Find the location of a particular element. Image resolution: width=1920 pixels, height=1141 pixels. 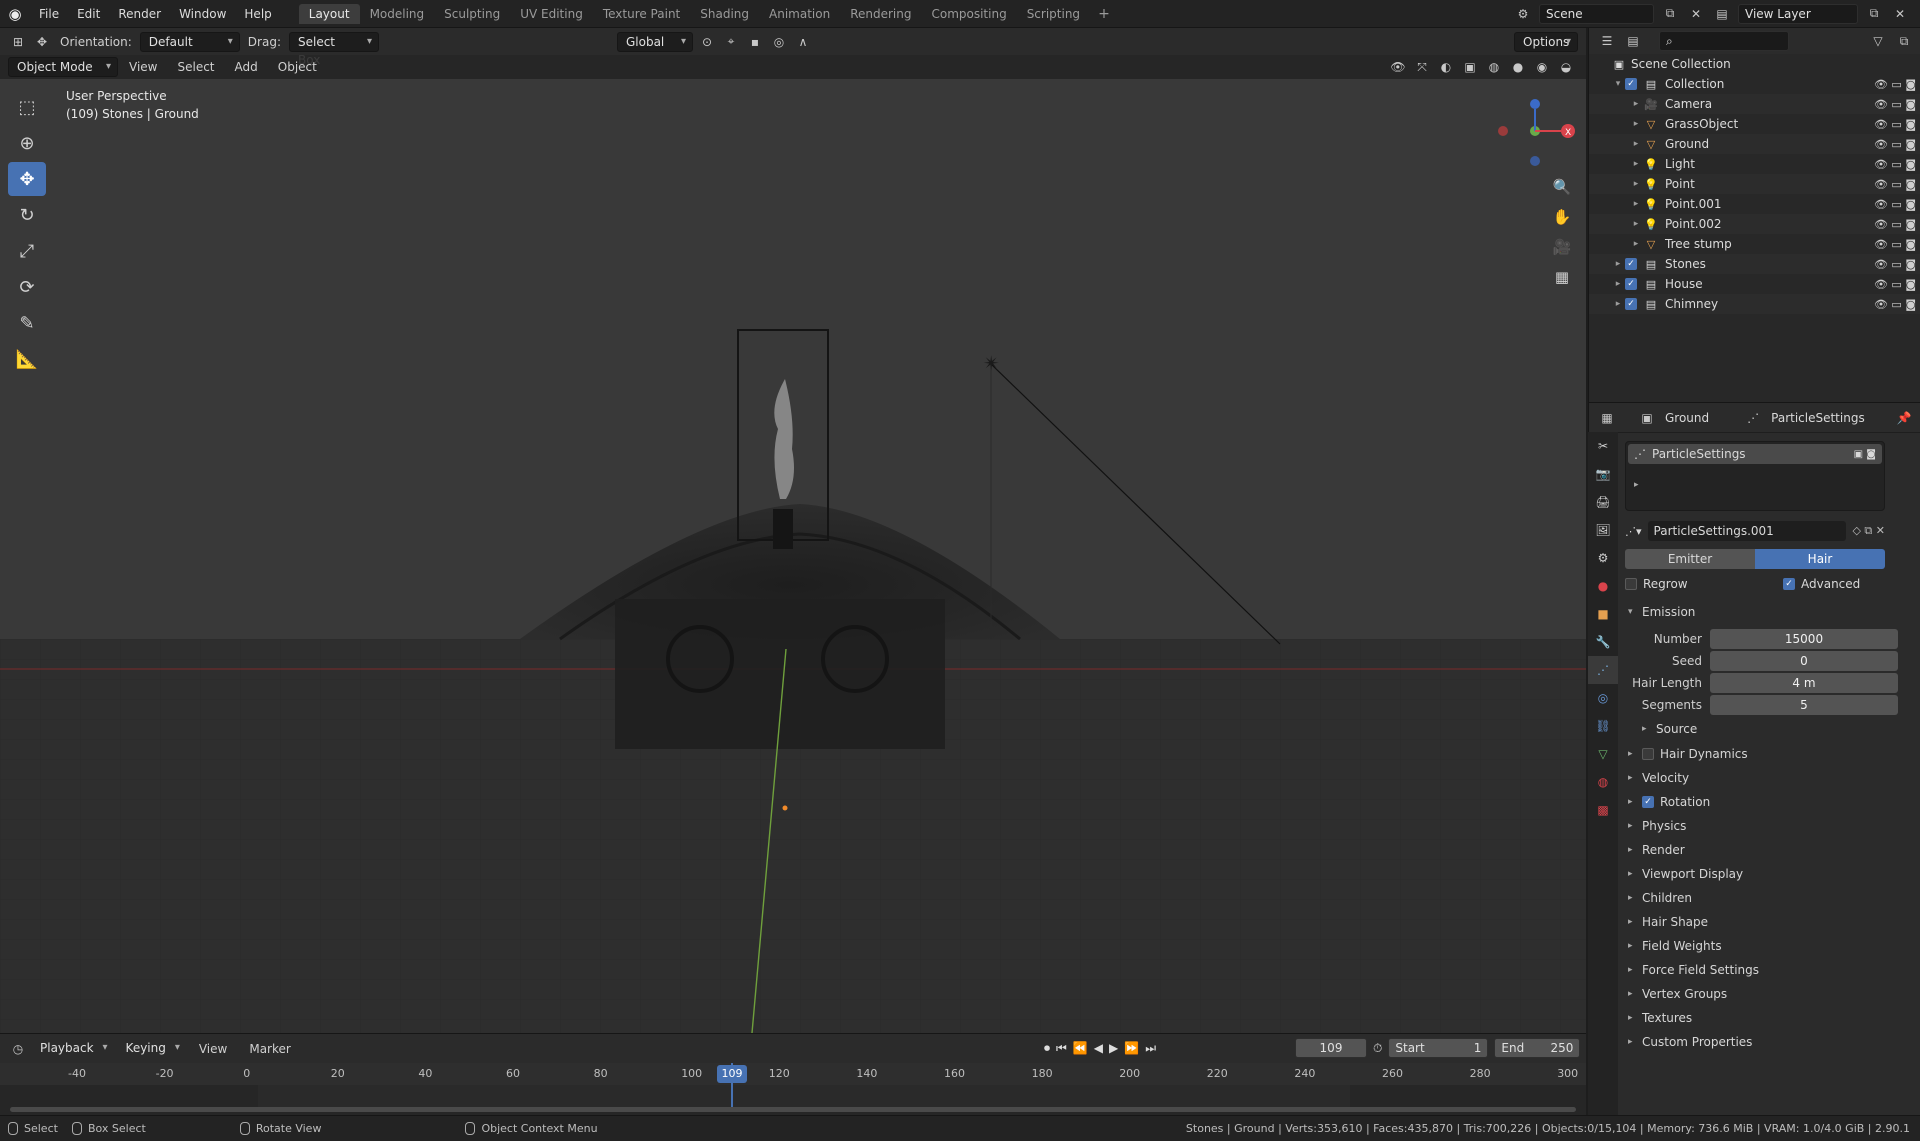

marker-menu: Marker is located at coordinates (269, 1049).